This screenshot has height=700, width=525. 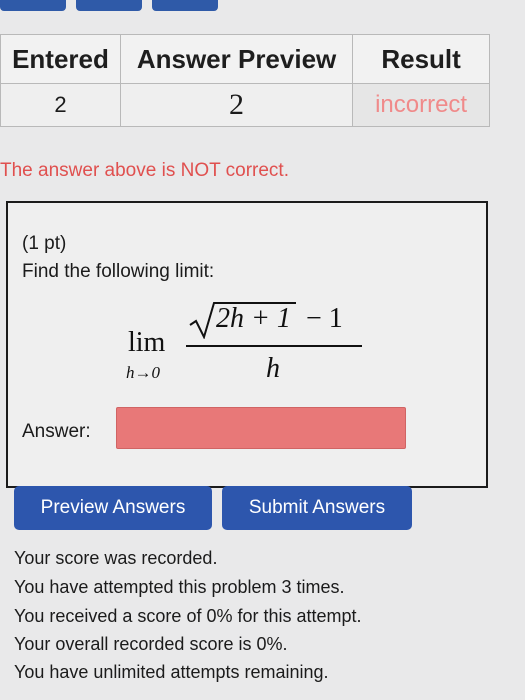 I want to click on entered-cell: 2, so click(x=60, y=105).